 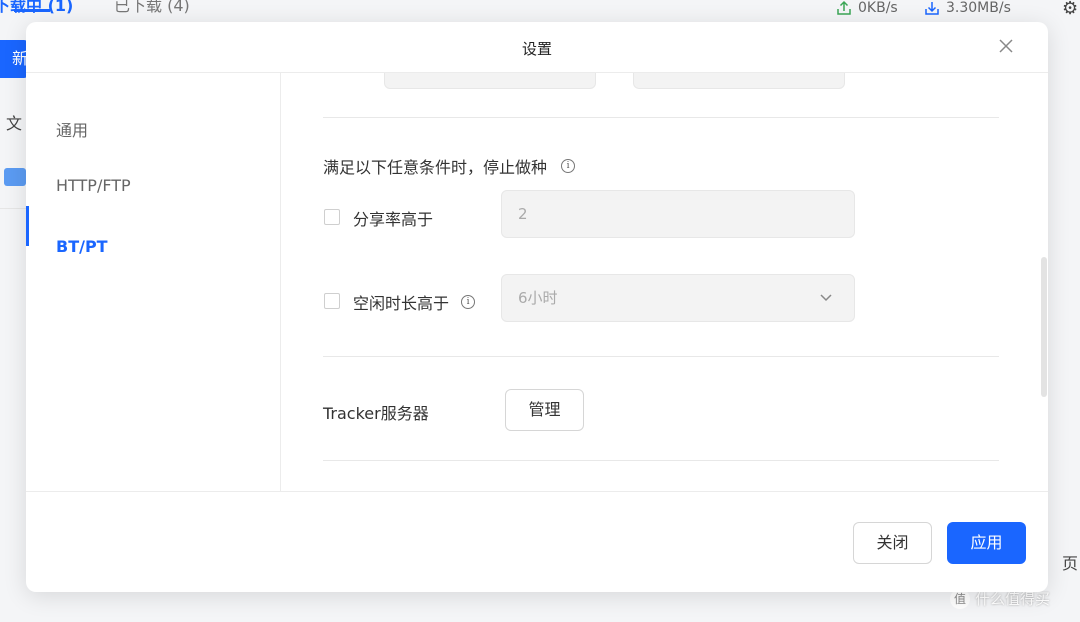 I want to click on page-label: 页, so click(x=1070, y=563).